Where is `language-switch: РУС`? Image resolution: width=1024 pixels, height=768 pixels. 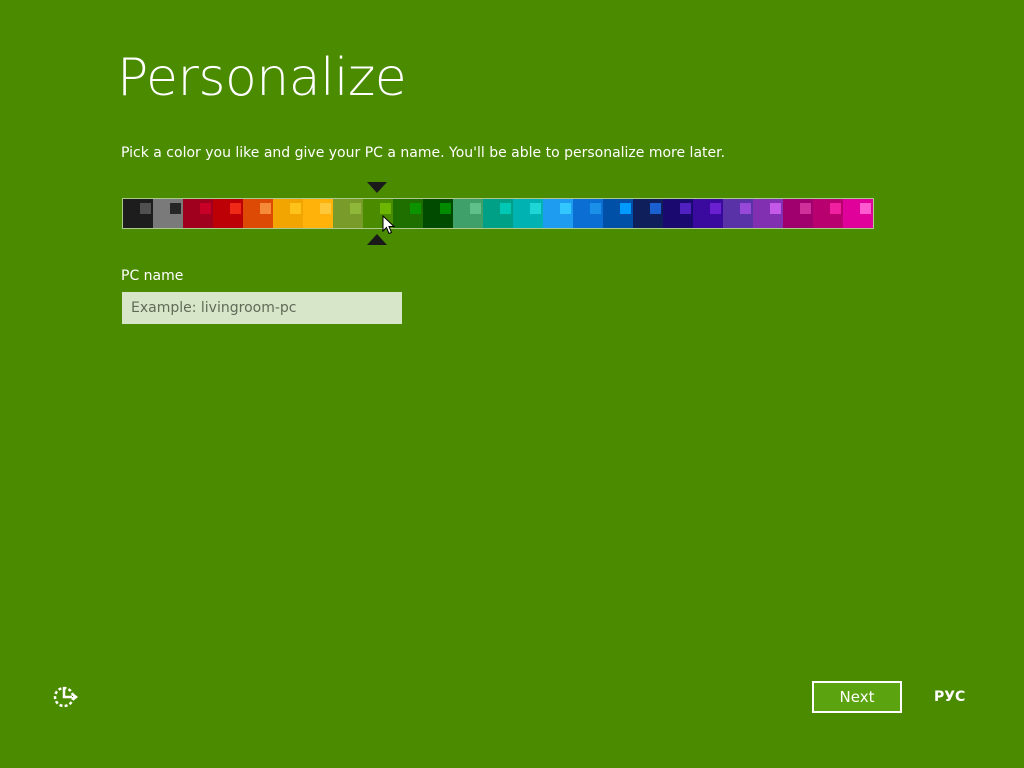
language-switch: РУС is located at coordinates (949, 697).